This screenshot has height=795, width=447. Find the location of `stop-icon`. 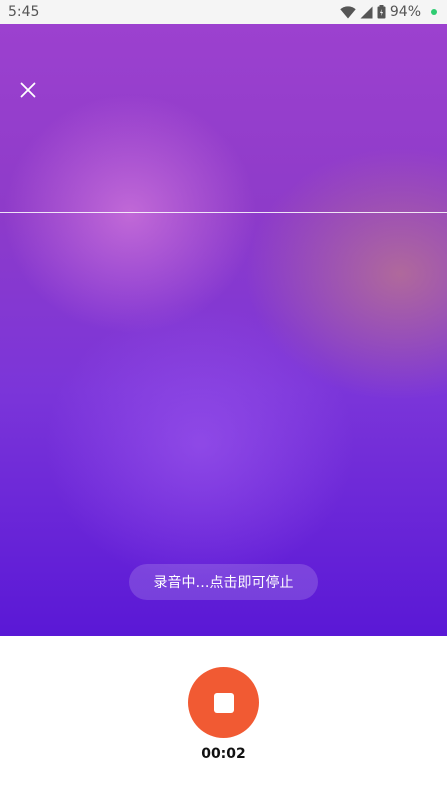

stop-icon is located at coordinates (223, 702).